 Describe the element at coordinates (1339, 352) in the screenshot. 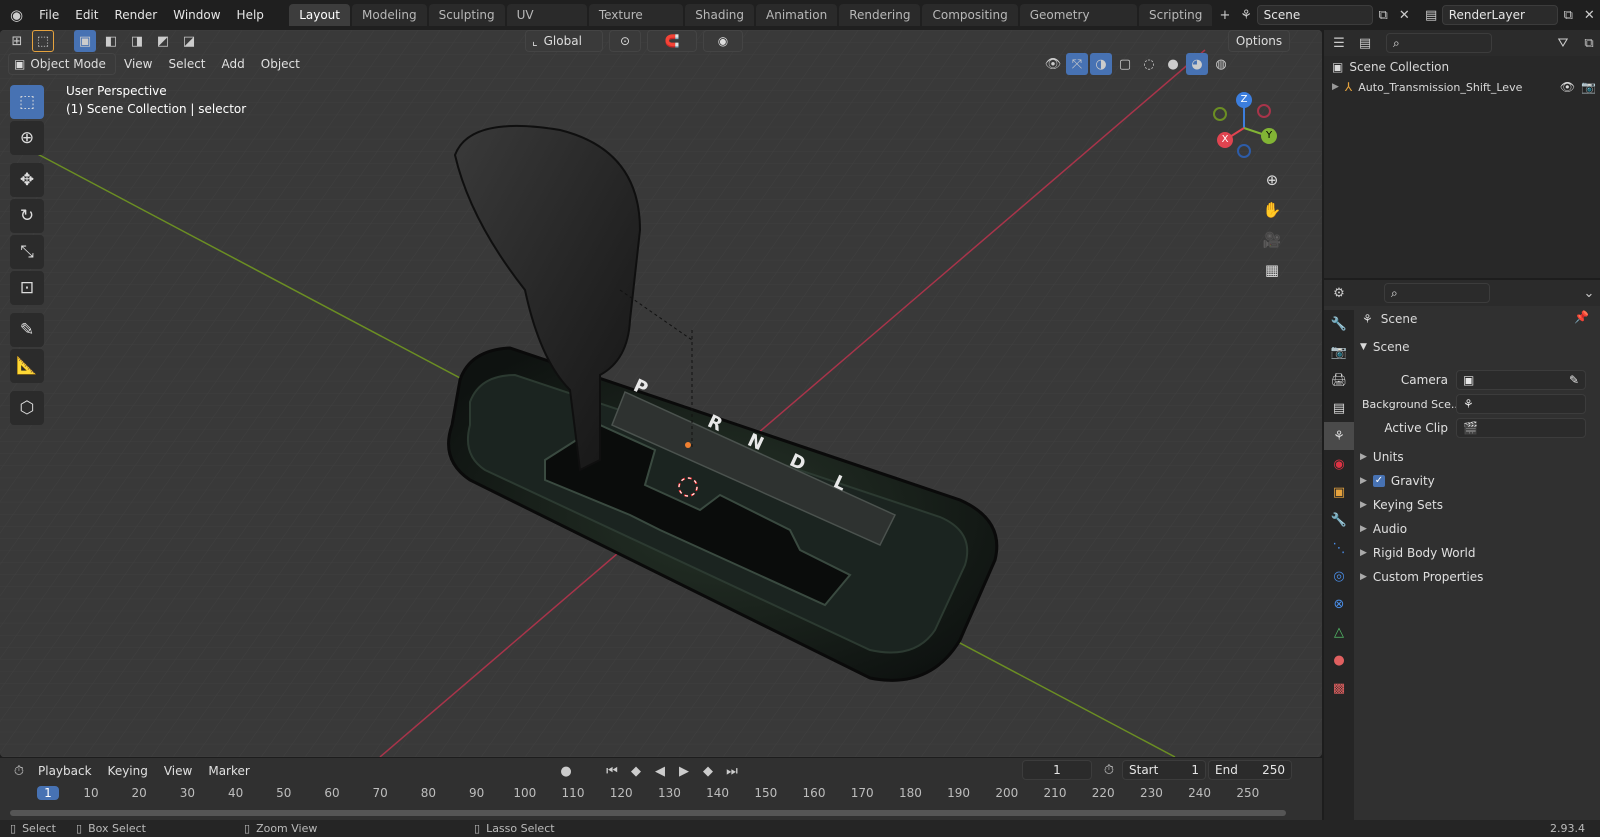

I see `render-tab-icon: 📷` at that location.